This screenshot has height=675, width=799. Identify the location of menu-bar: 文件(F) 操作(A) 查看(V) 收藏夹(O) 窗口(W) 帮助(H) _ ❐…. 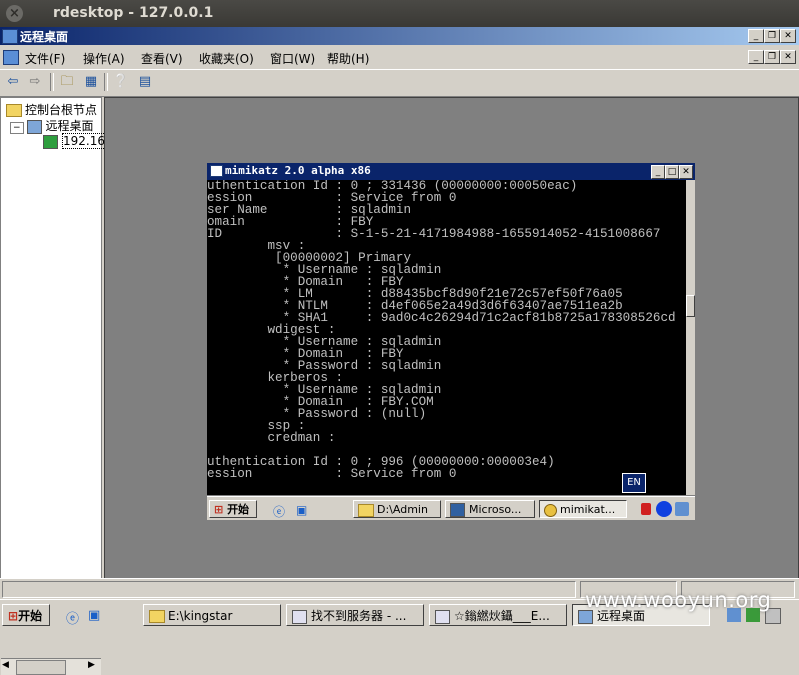
(399, 57).